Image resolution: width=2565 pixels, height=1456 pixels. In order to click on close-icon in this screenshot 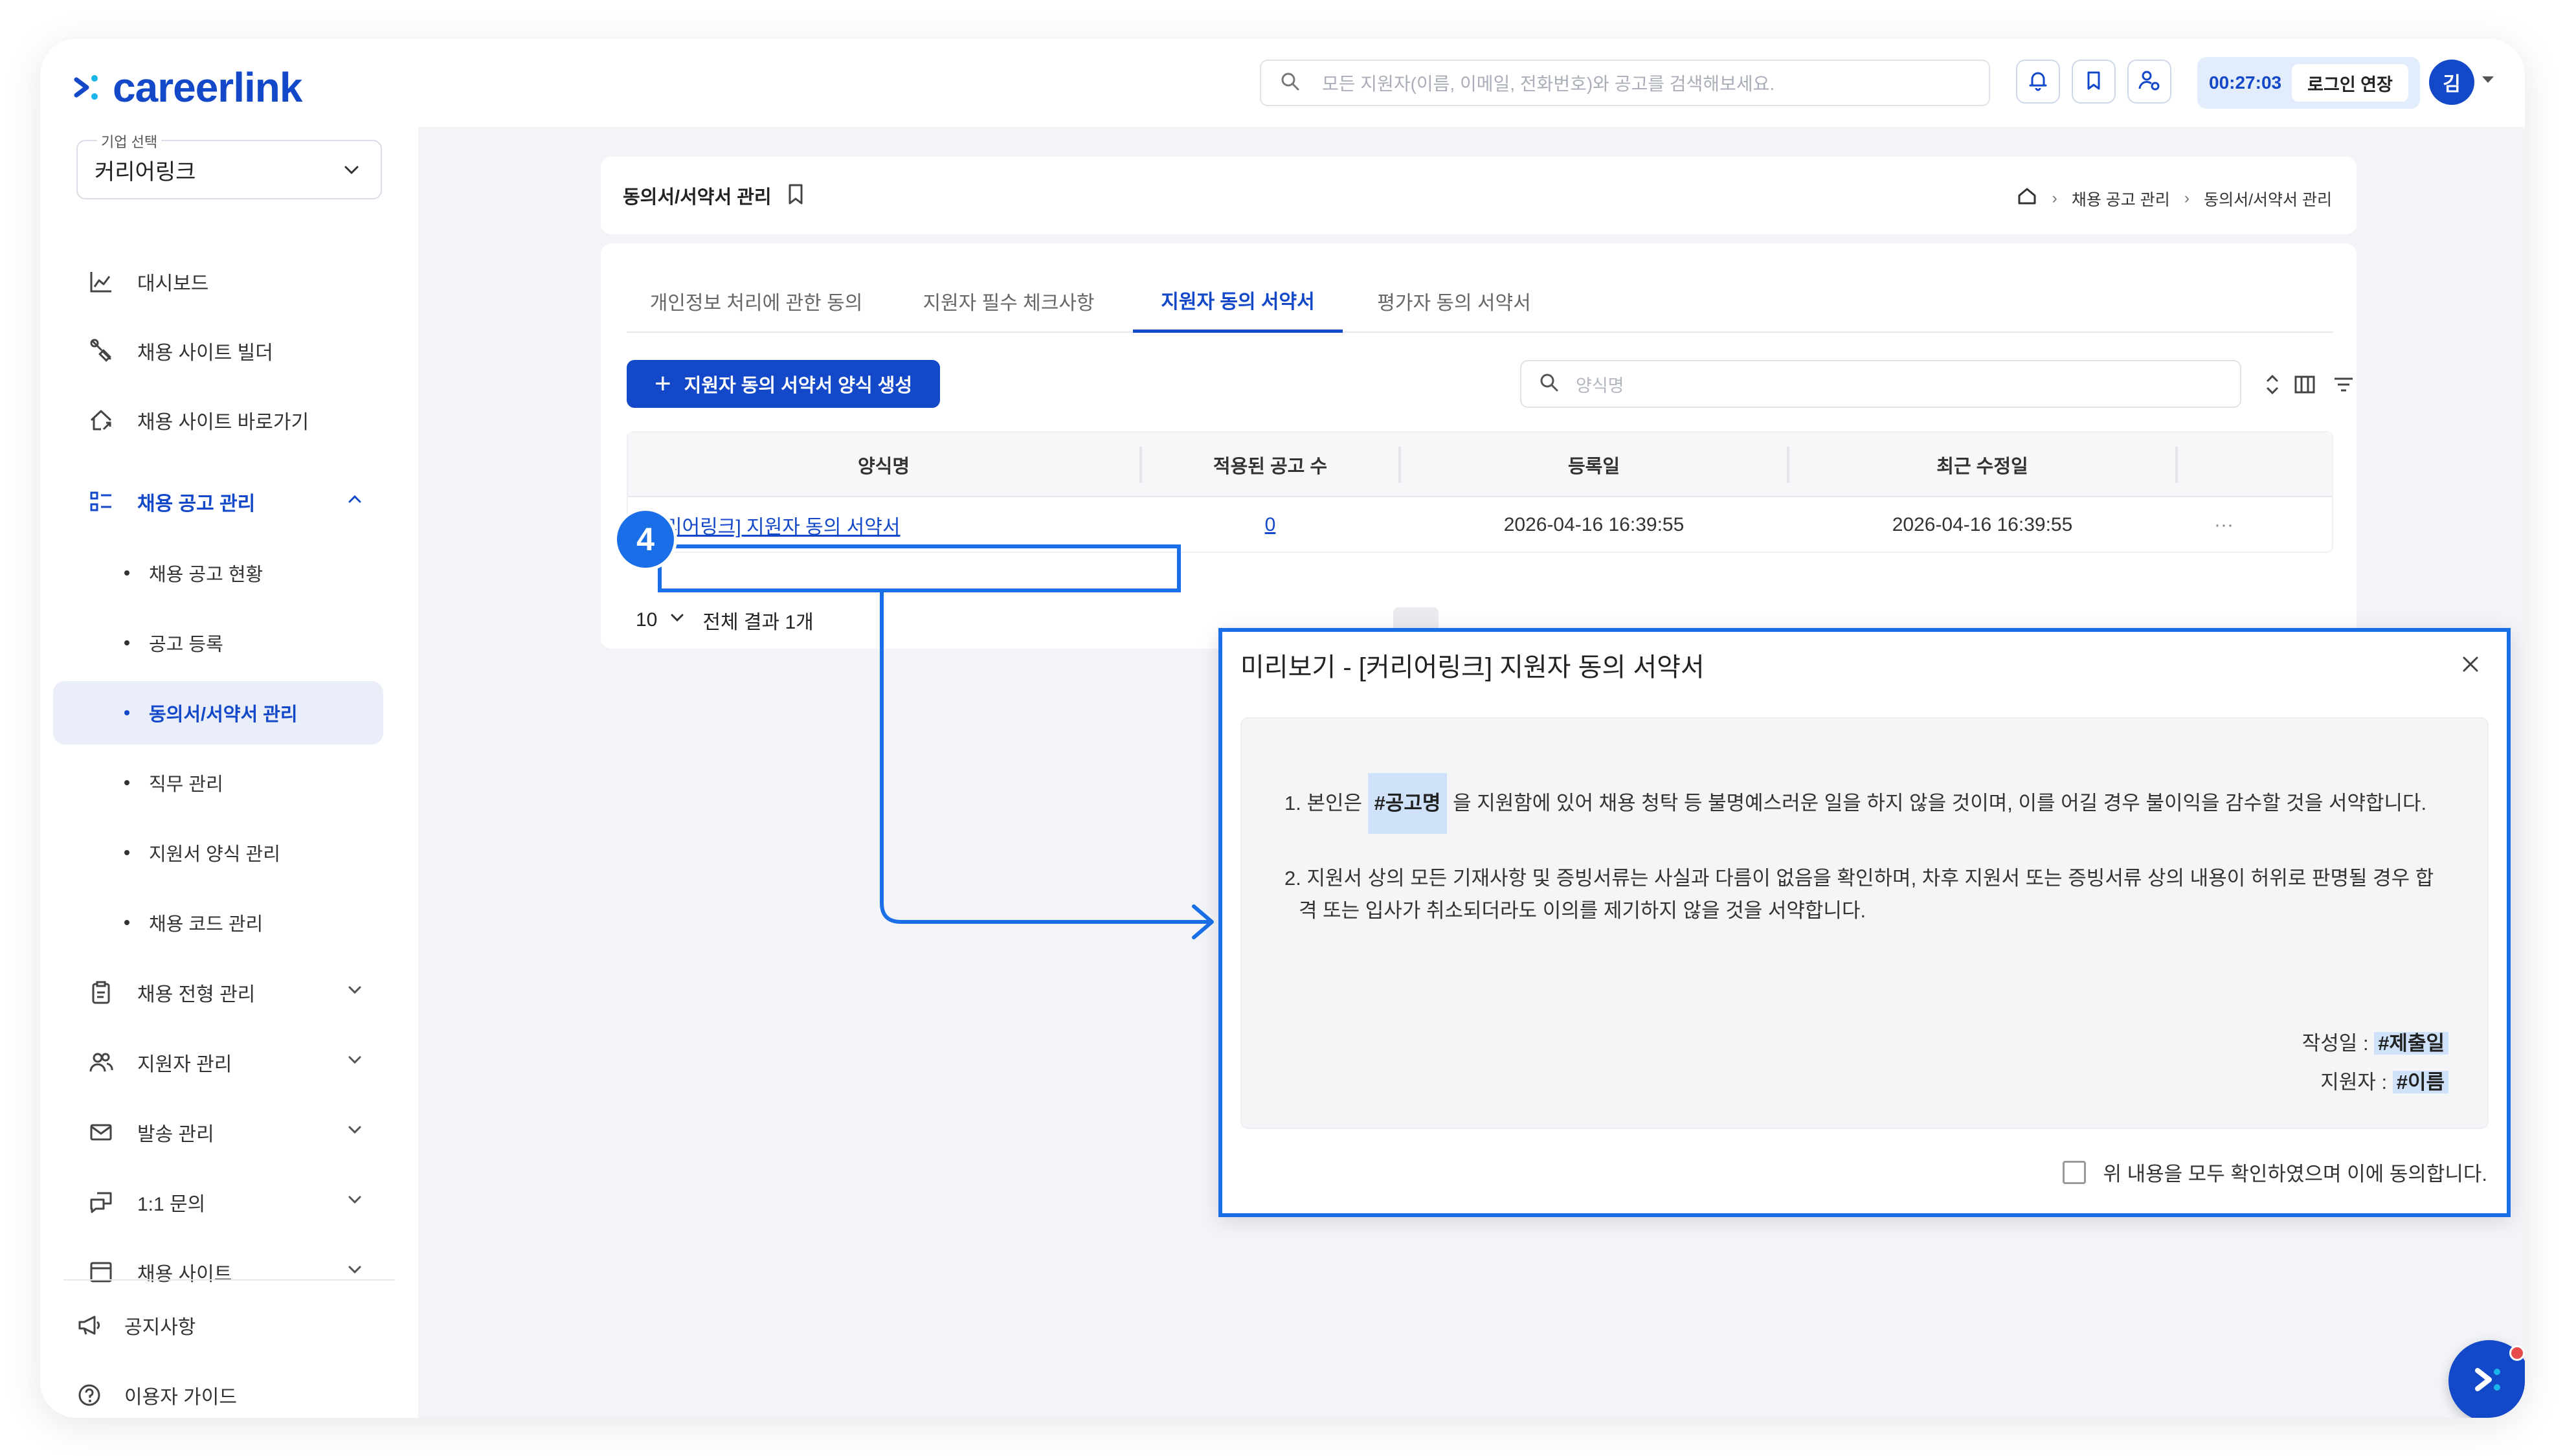, I will do `click(2470, 664)`.